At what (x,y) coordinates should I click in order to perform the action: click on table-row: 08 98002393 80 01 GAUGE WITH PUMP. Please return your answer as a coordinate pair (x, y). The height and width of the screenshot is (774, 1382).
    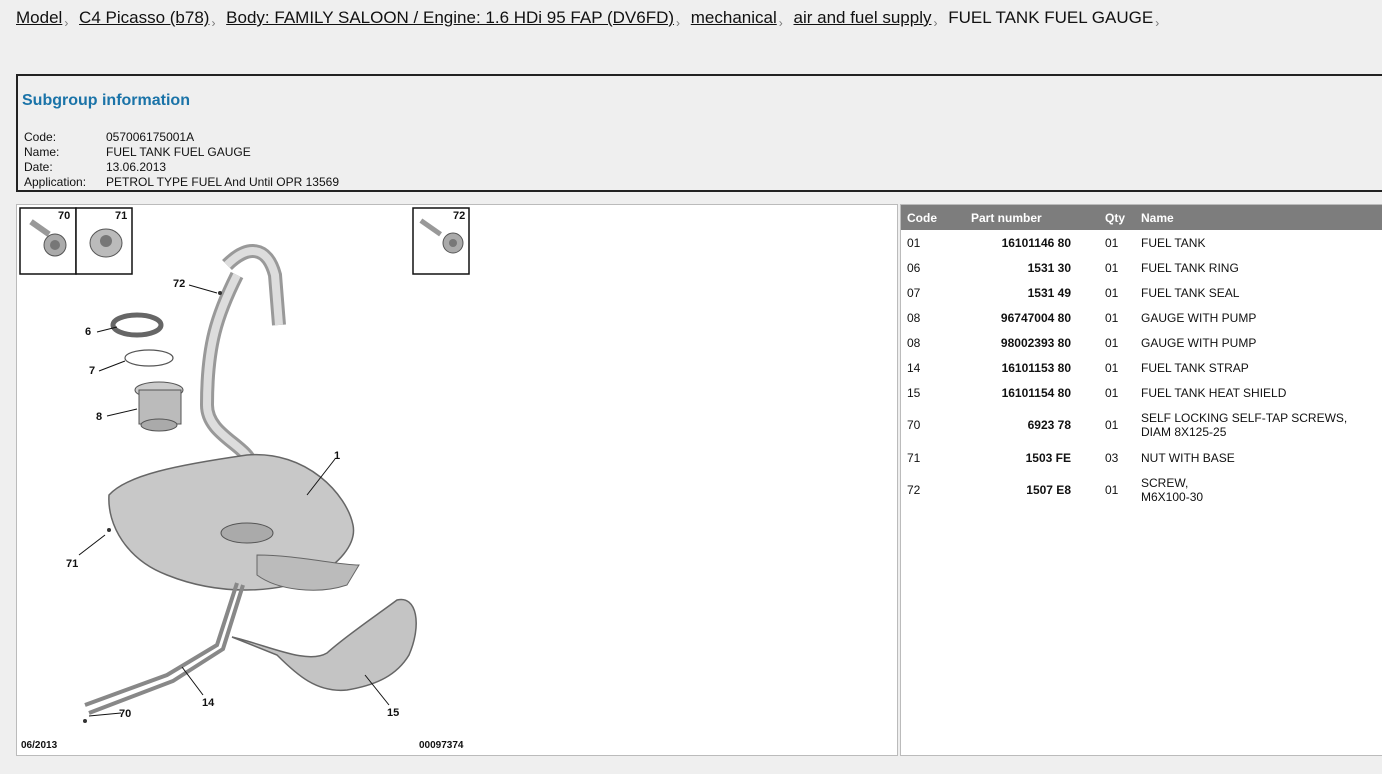
    Looking at the image, I should click on (1141, 342).